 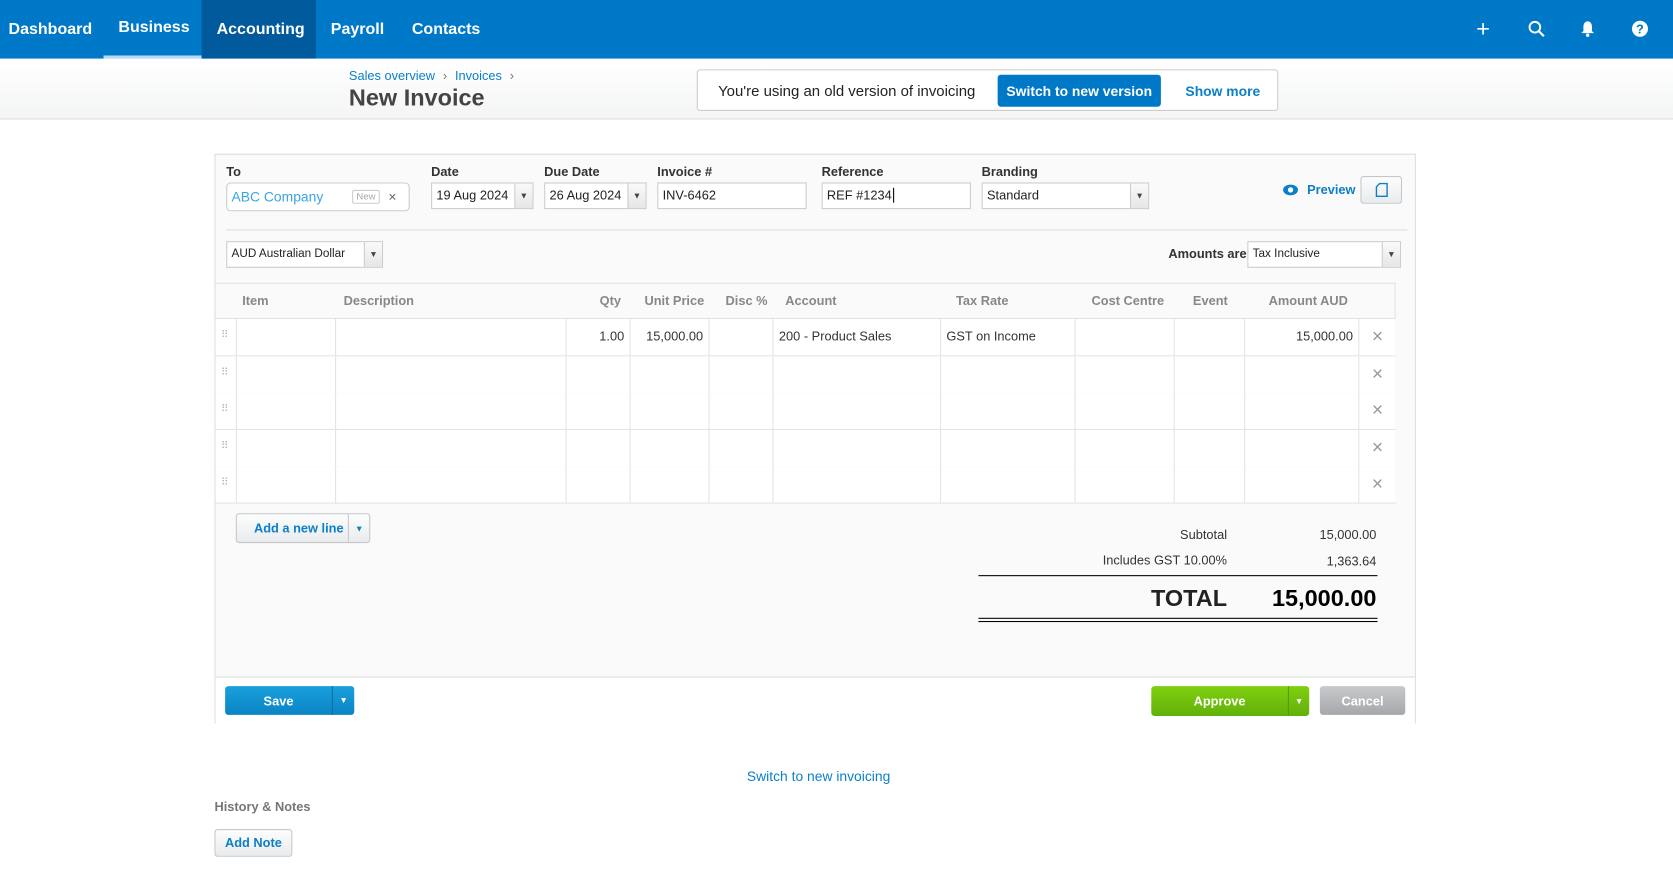 What do you see at coordinates (1587, 28) in the screenshot?
I see `bell-icon` at bounding box center [1587, 28].